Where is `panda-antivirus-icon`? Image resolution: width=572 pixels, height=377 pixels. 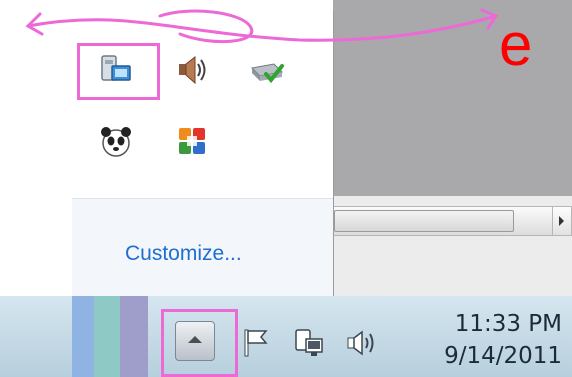 panda-antivirus-icon is located at coordinates (116, 142).